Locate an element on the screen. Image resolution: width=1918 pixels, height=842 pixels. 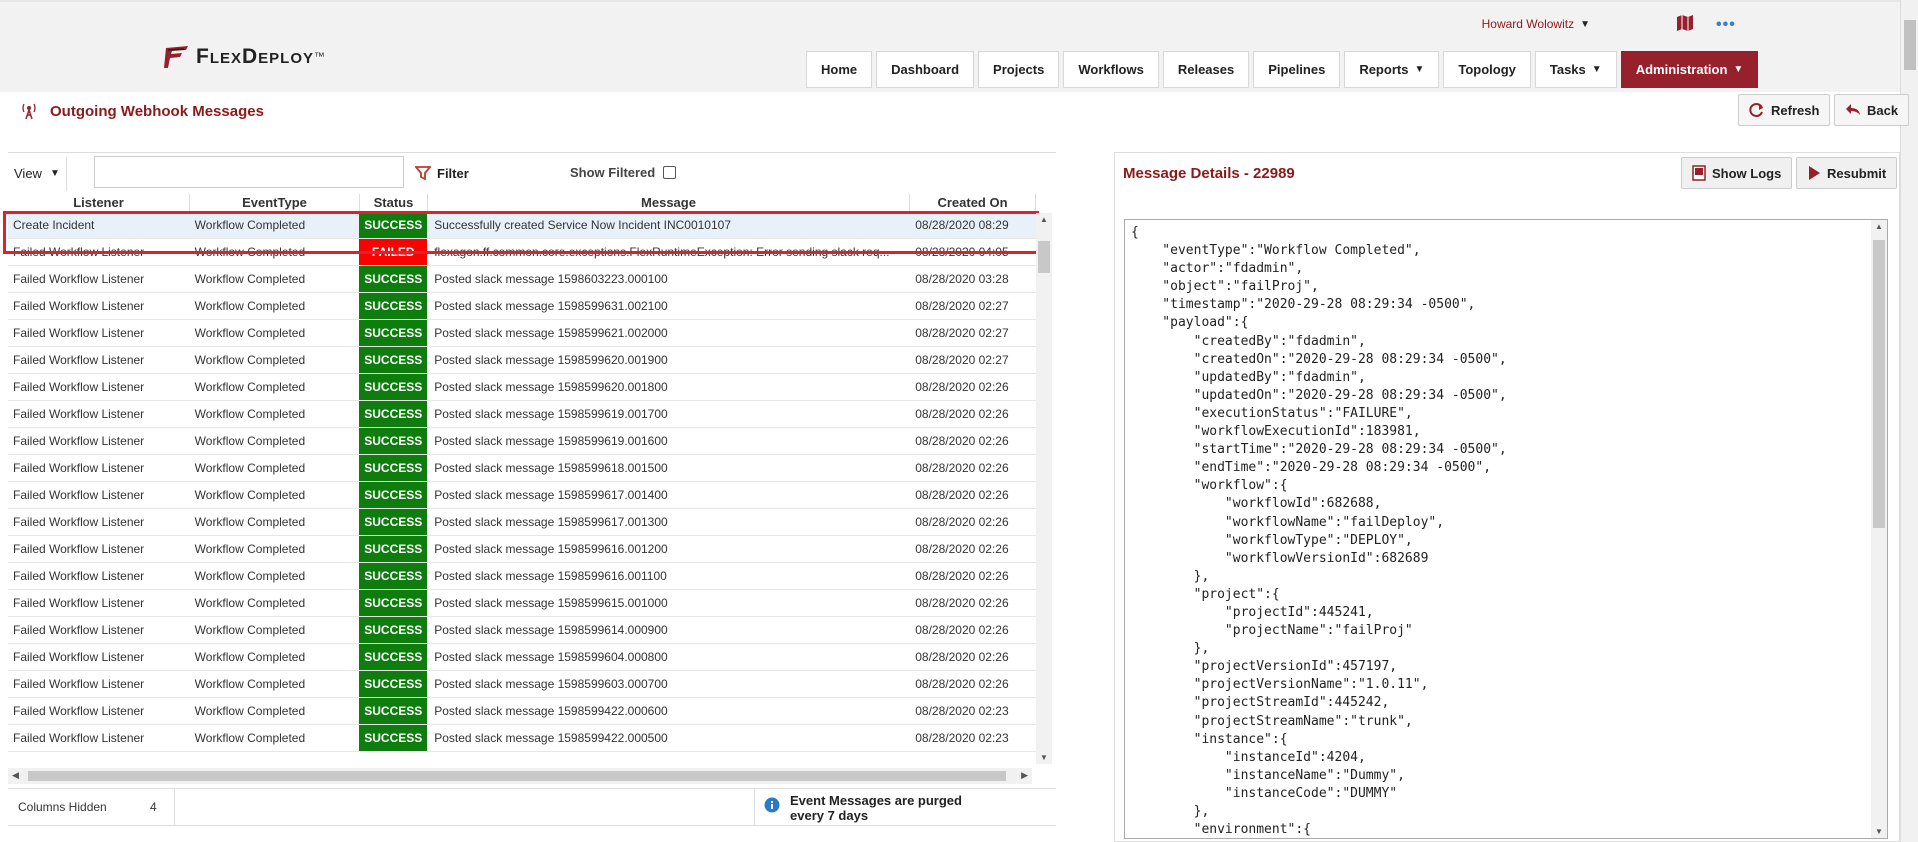
back-label: Back is located at coordinates (1883, 110).